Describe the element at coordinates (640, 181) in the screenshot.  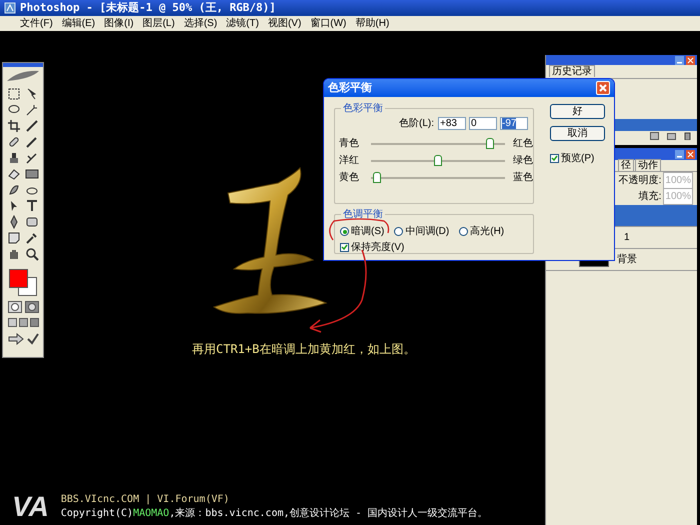
I see `opacity-label: 不透明度:` at that location.